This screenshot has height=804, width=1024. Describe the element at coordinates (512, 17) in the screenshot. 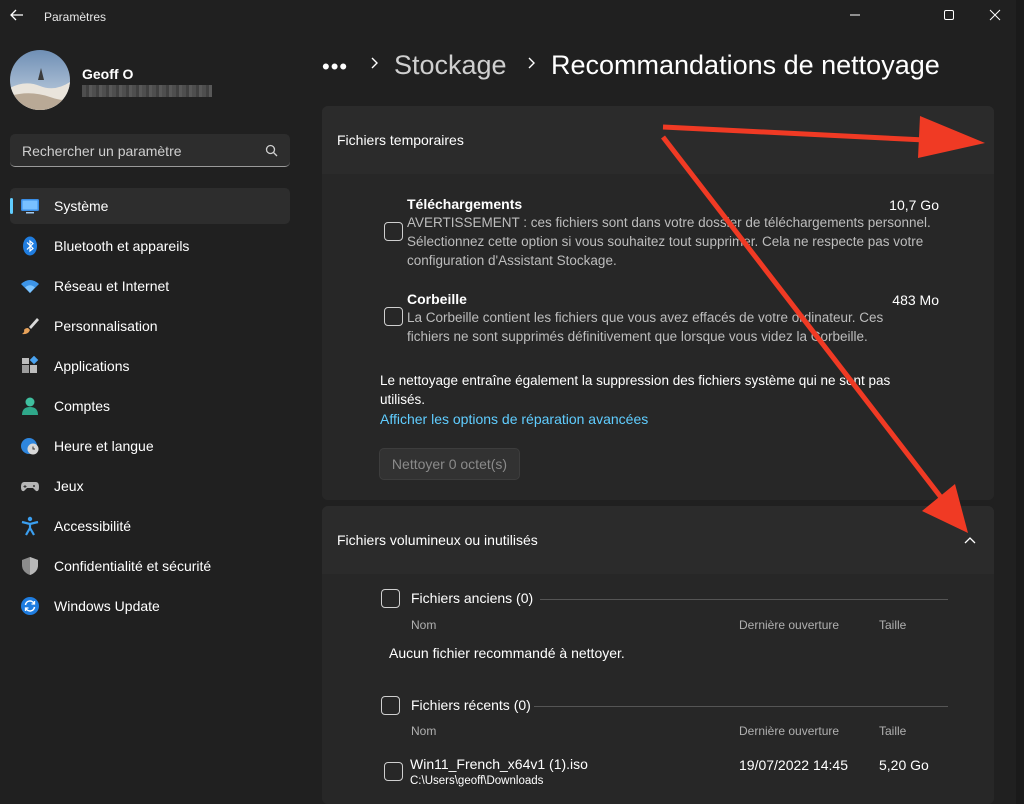

I see `title-bar: Paramètres` at that location.